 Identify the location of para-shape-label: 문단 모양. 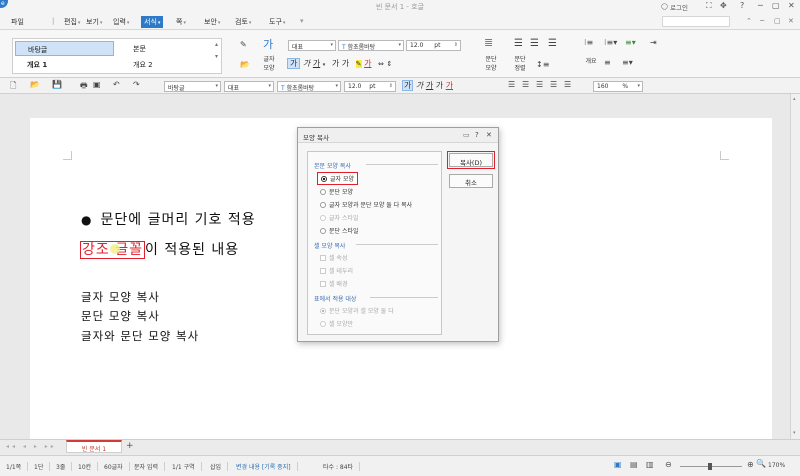
(491, 63).